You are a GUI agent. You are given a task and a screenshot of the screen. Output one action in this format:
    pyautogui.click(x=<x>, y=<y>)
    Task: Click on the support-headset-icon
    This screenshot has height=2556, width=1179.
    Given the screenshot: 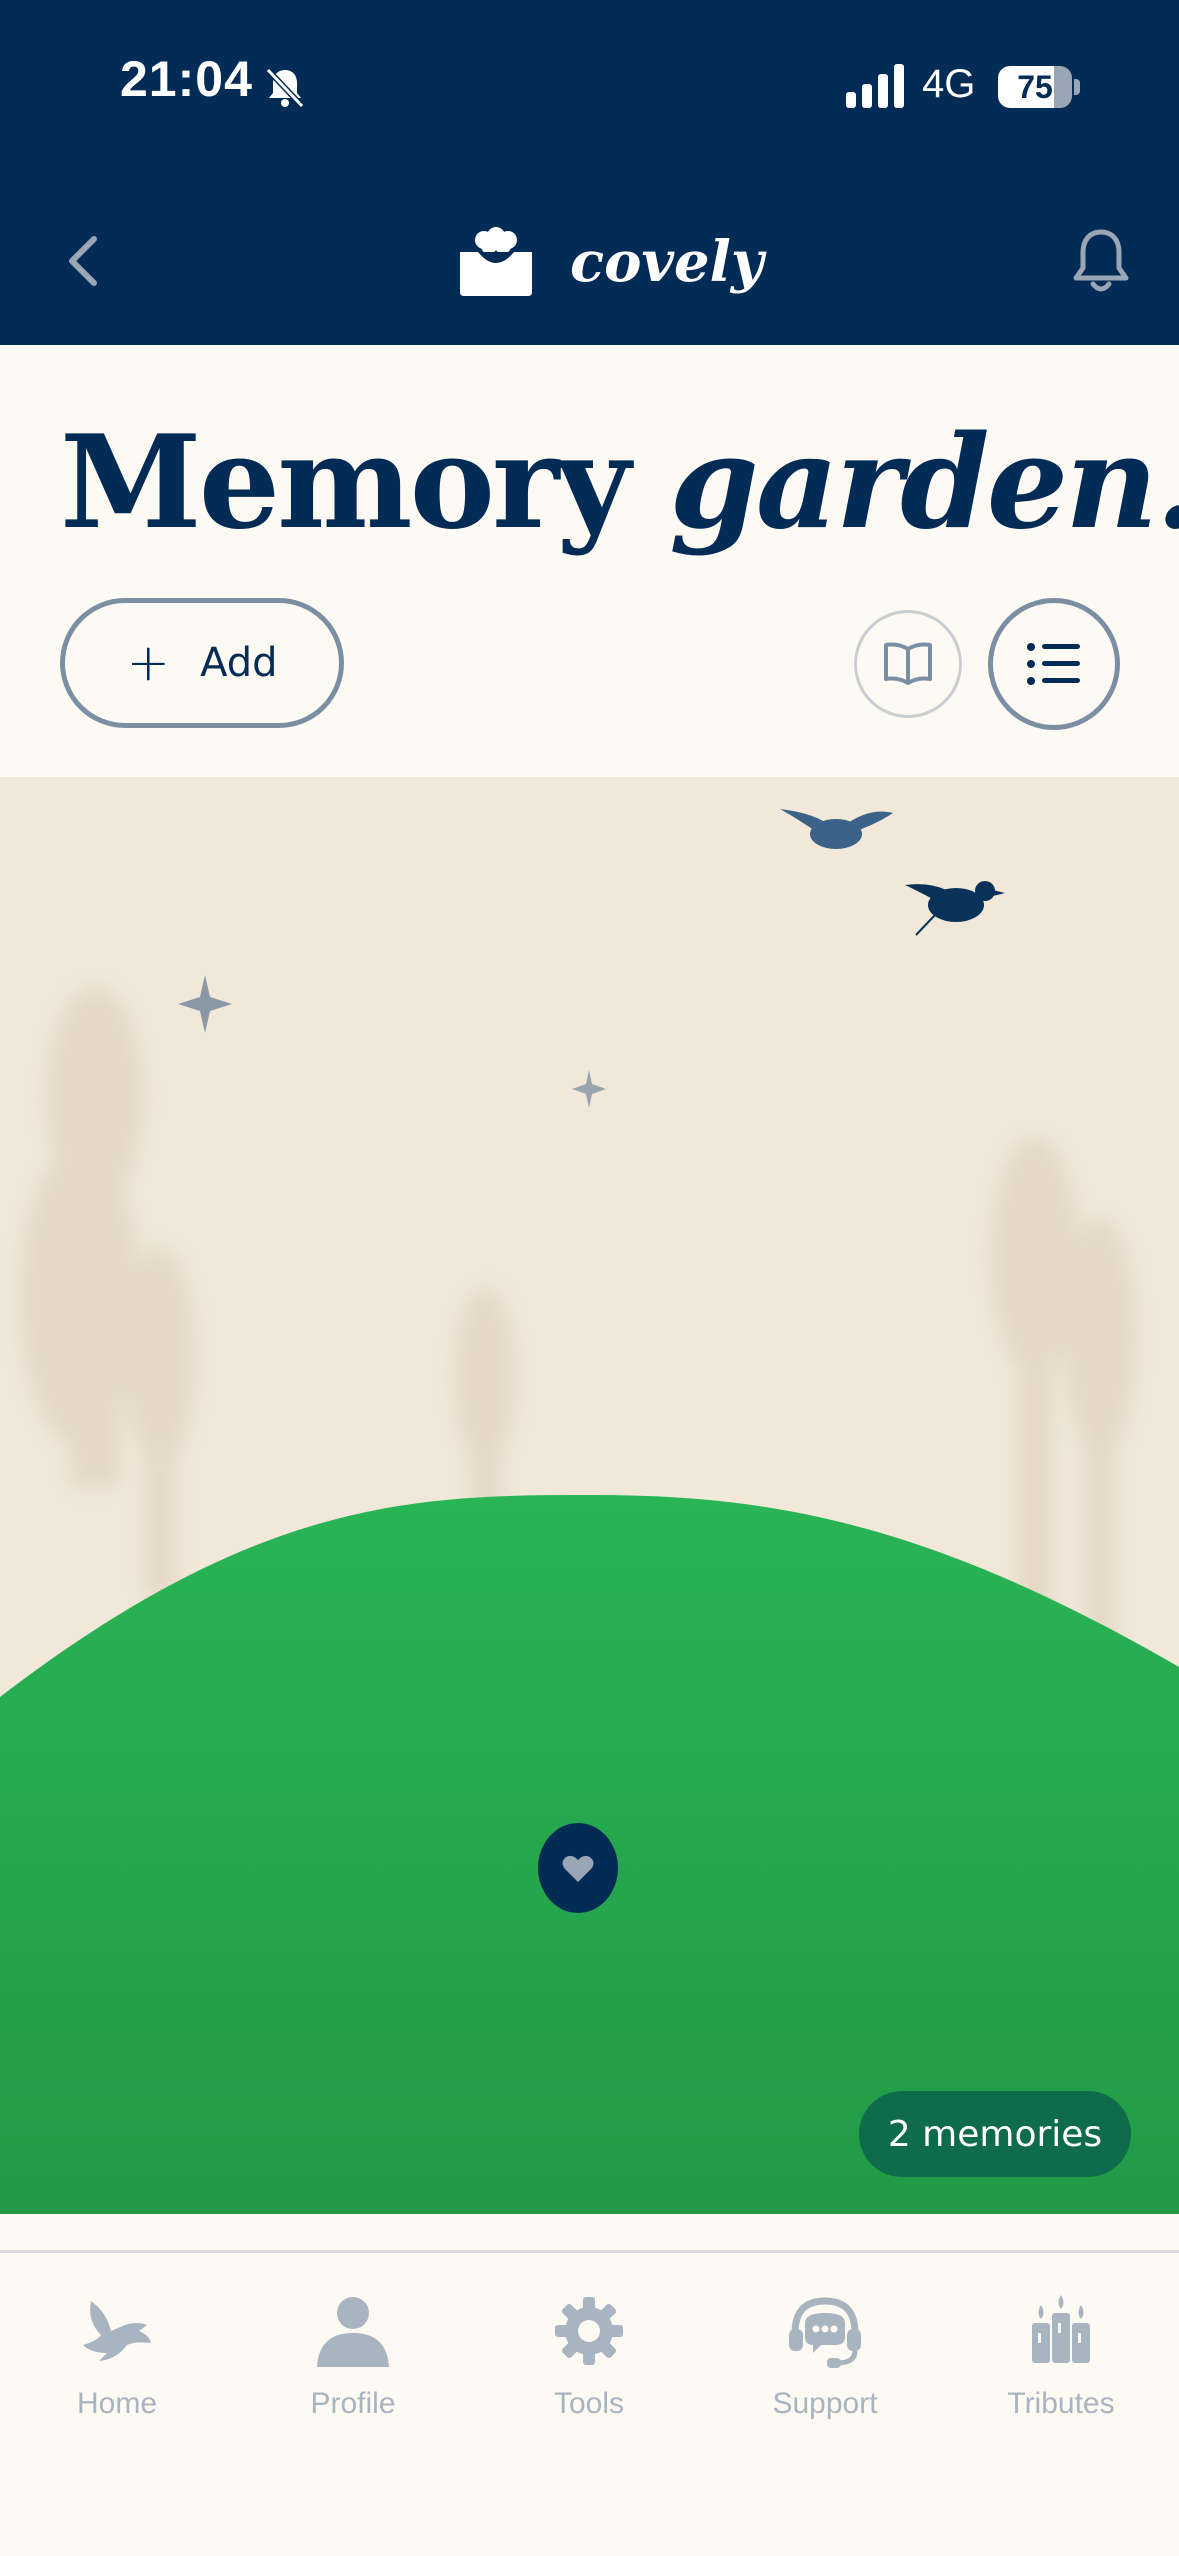 What is the action you would take?
    pyautogui.click(x=825, y=2332)
    